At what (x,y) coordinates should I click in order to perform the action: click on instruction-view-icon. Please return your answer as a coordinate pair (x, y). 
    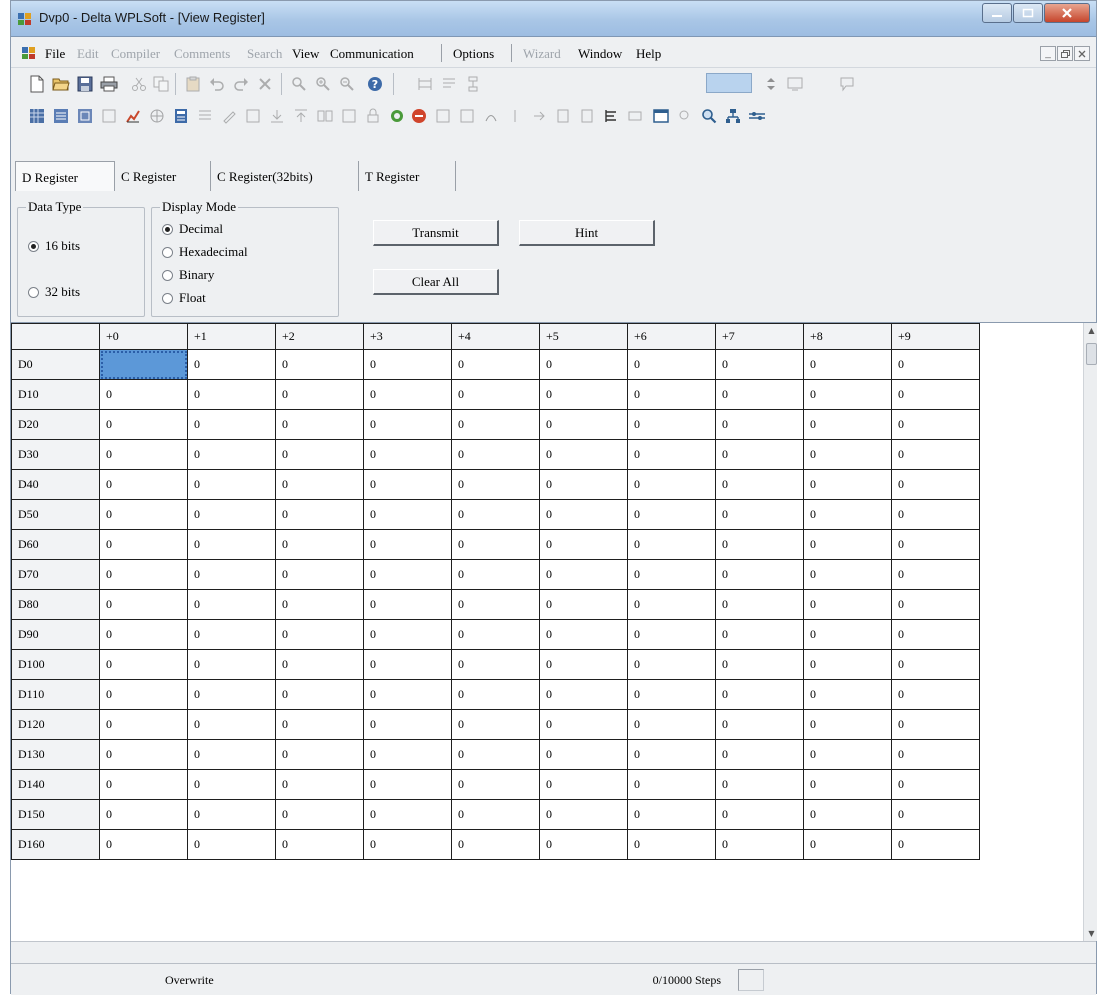
    Looking at the image, I should click on (449, 84).